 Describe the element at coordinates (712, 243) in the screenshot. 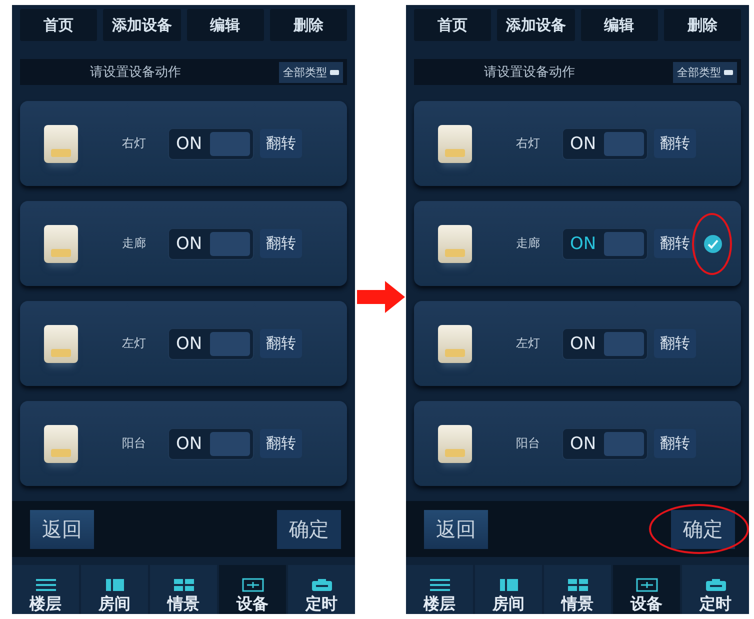

I see `highlight-ellipse` at that location.